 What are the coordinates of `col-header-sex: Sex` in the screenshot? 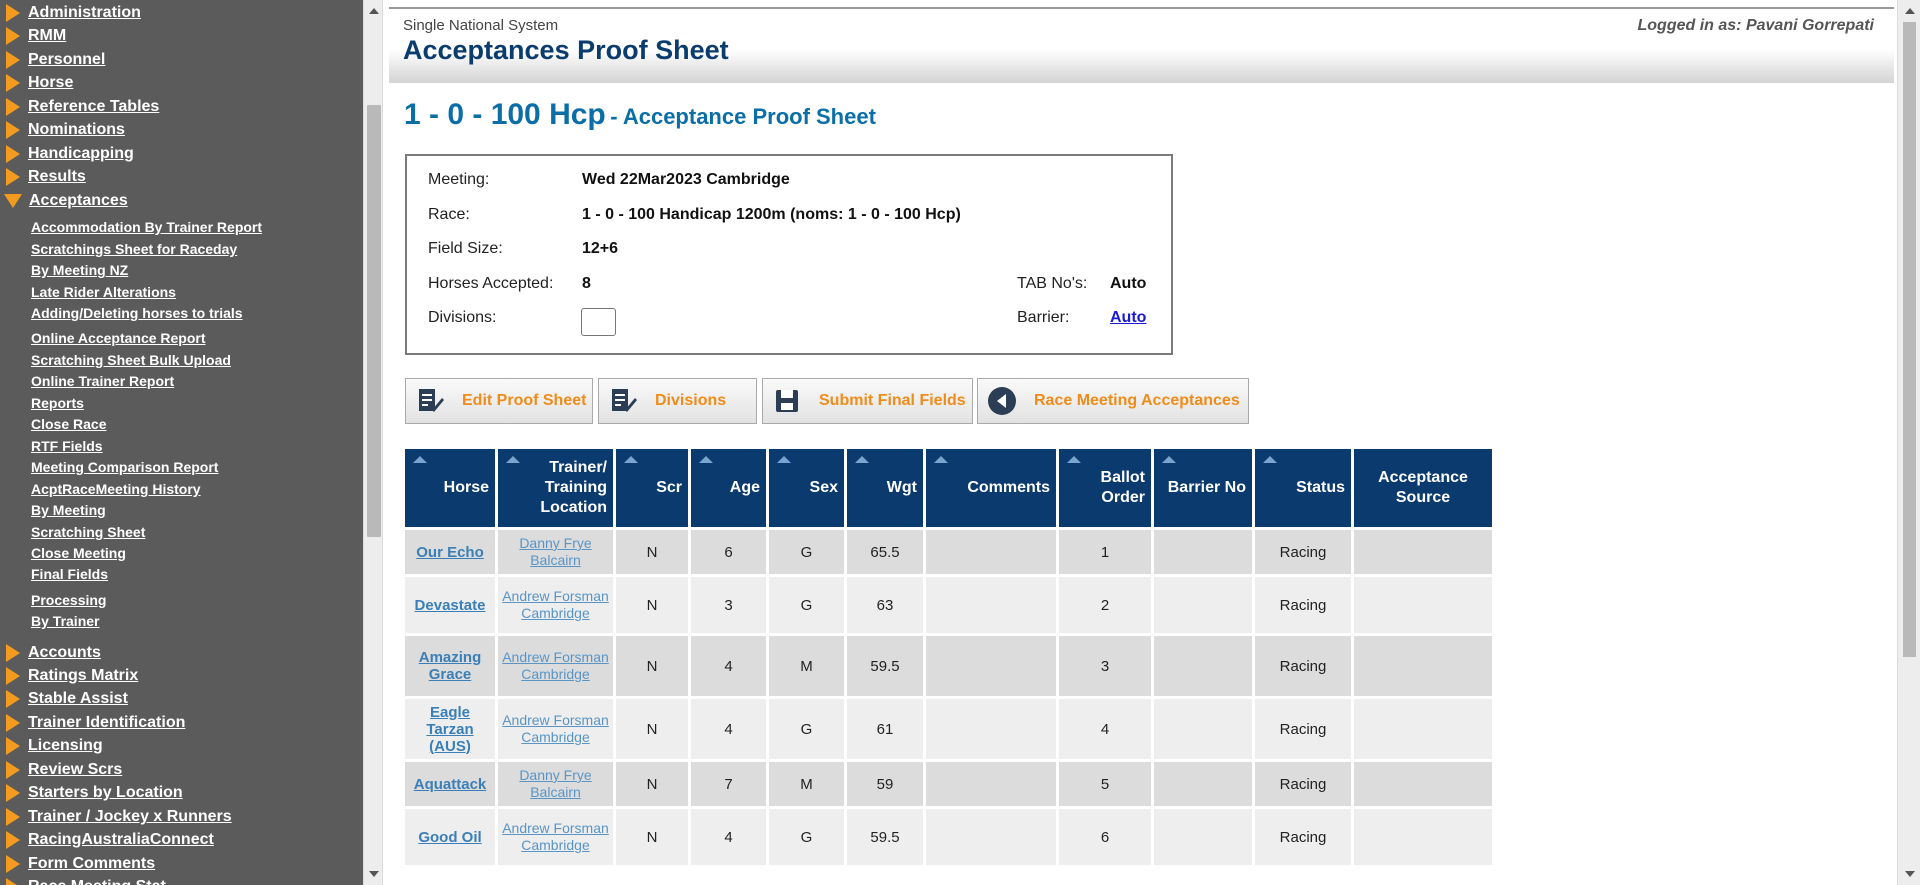 It's located at (806, 488).